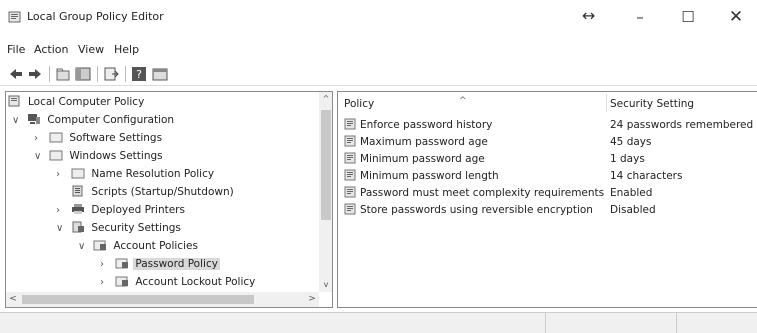 This screenshot has height=333, width=757. What do you see at coordinates (627, 159) in the screenshot?
I see `policy-value: 1 days` at bounding box center [627, 159].